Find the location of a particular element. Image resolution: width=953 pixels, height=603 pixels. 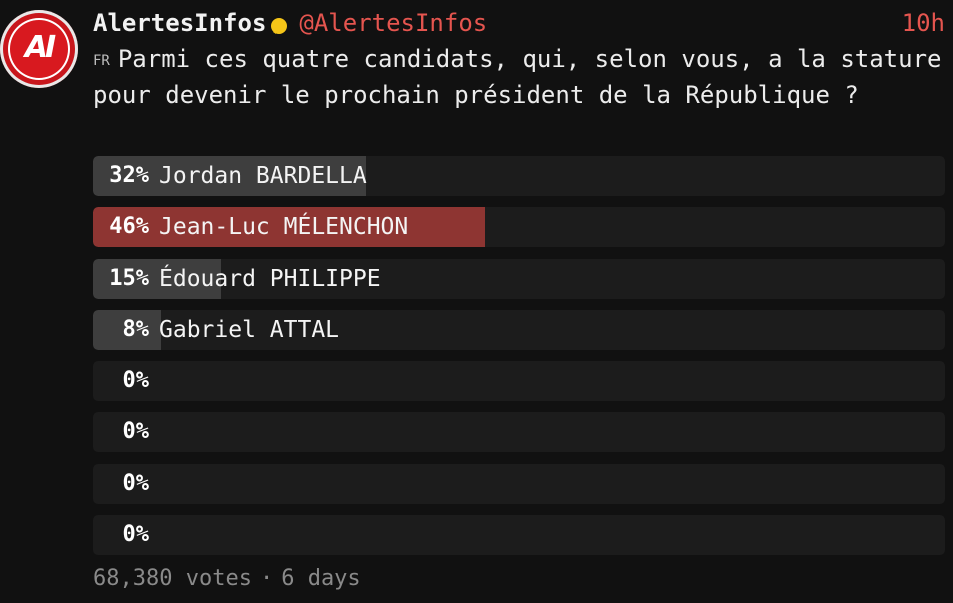

language-tag: FR is located at coordinates (101, 61).